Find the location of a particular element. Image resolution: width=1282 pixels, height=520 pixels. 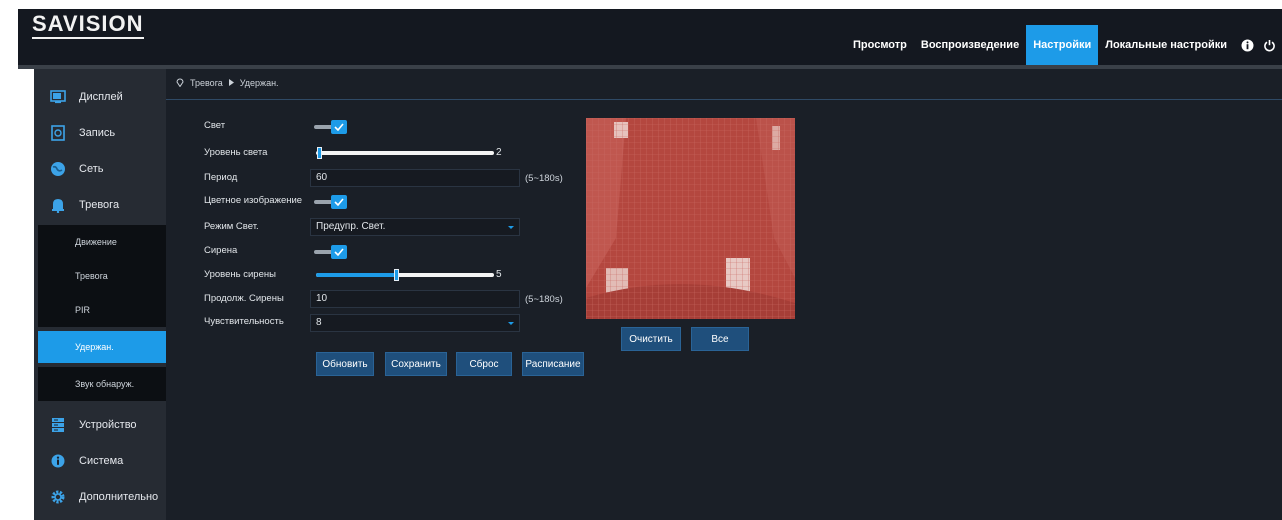

sidebar-subitem-alarm: Тревога is located at coordinates (102, 276).